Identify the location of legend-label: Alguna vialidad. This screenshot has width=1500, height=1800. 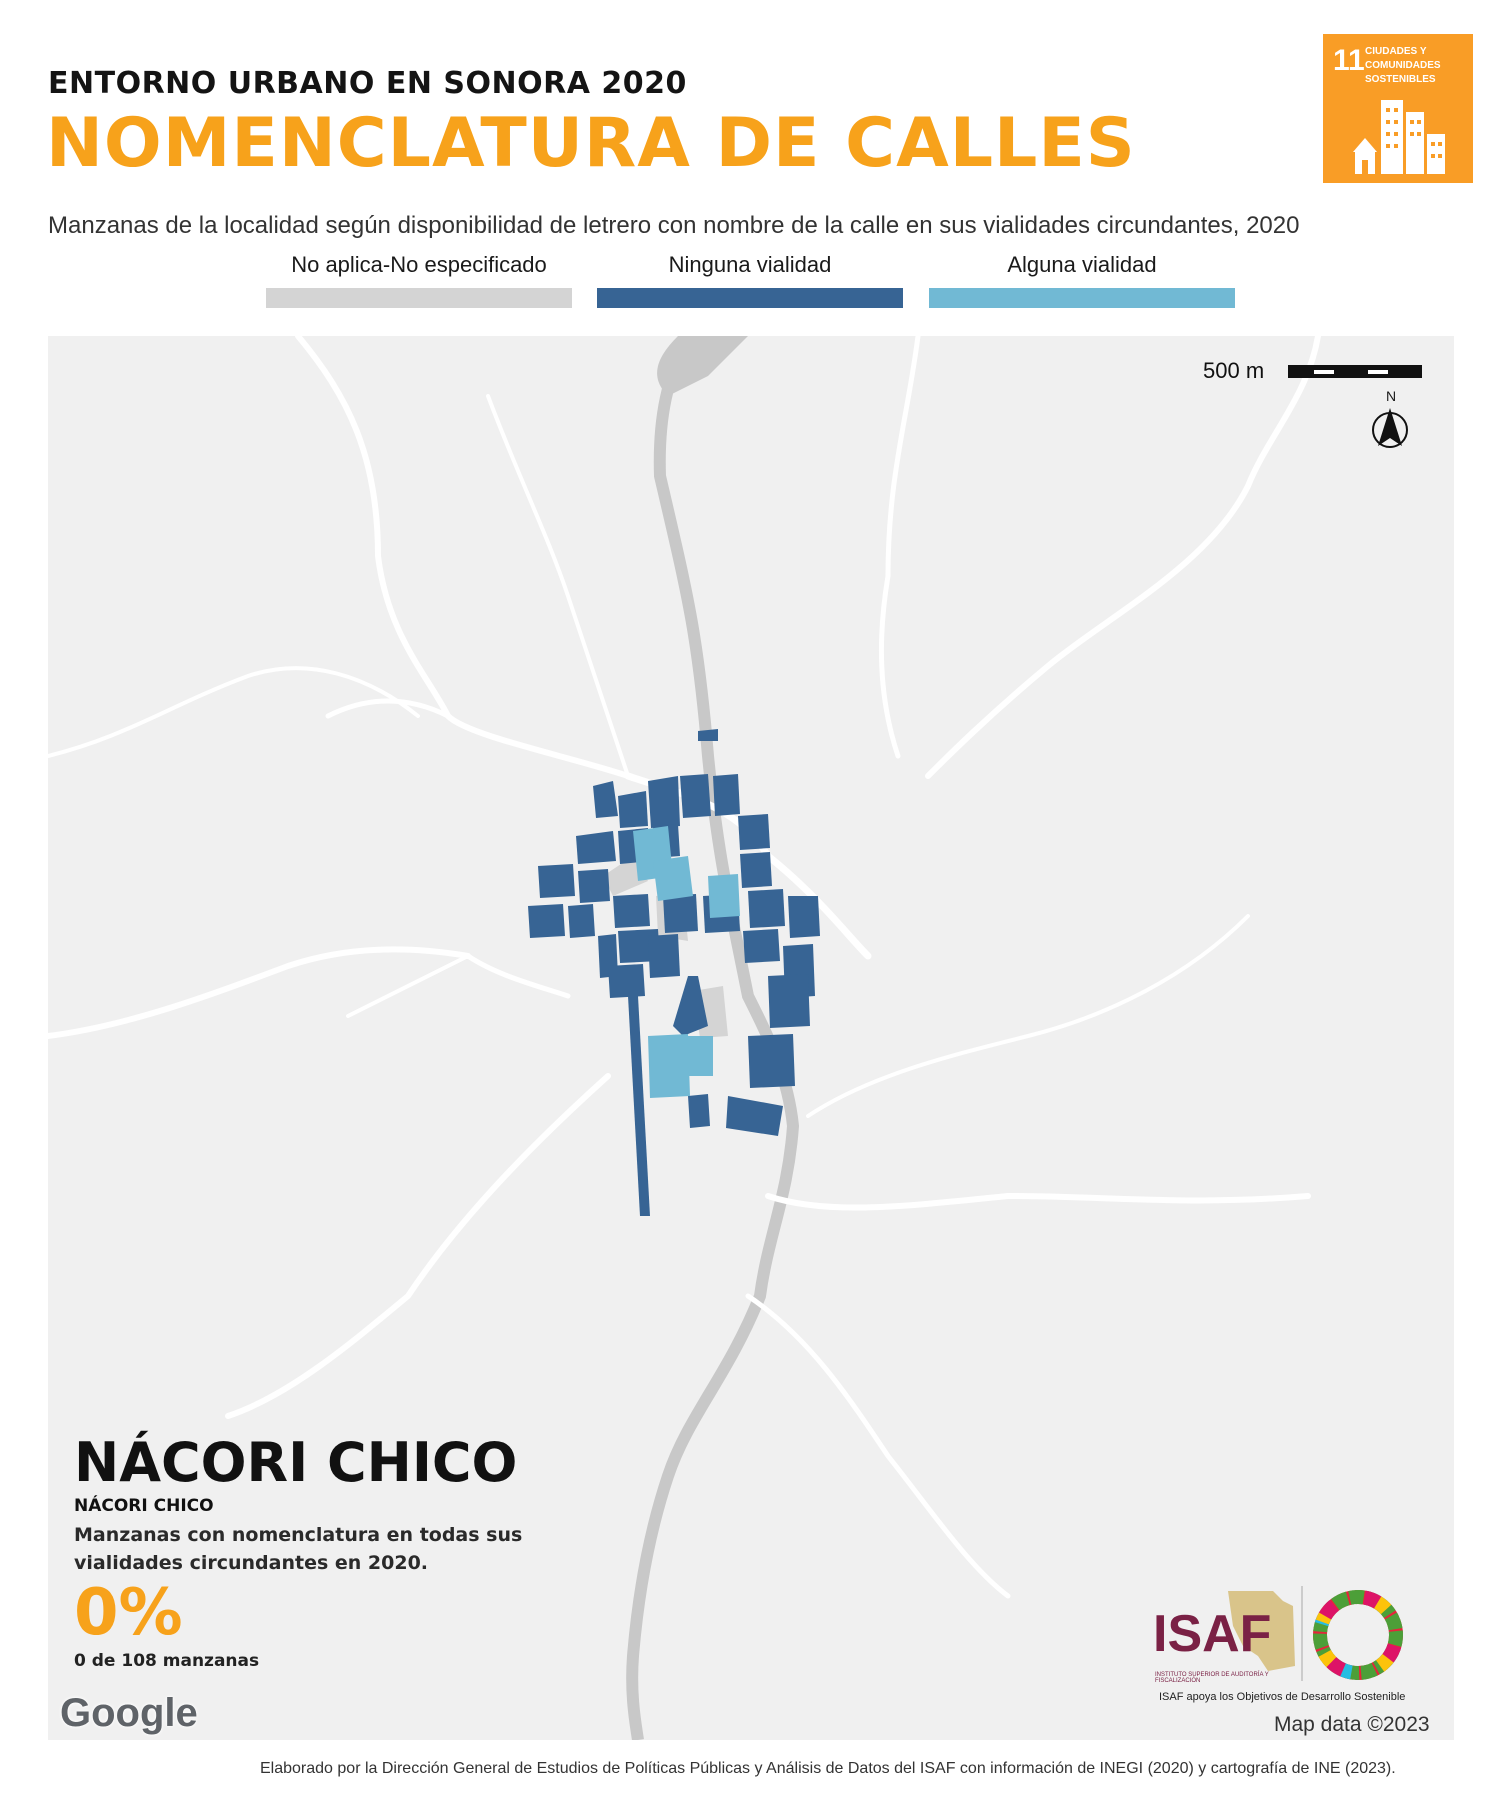
(1082, 264).